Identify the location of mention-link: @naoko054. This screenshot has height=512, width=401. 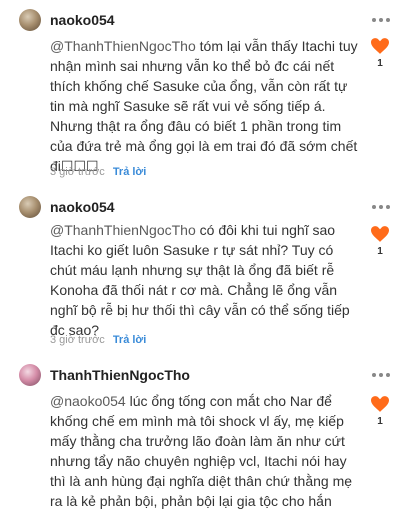
(88, 401).